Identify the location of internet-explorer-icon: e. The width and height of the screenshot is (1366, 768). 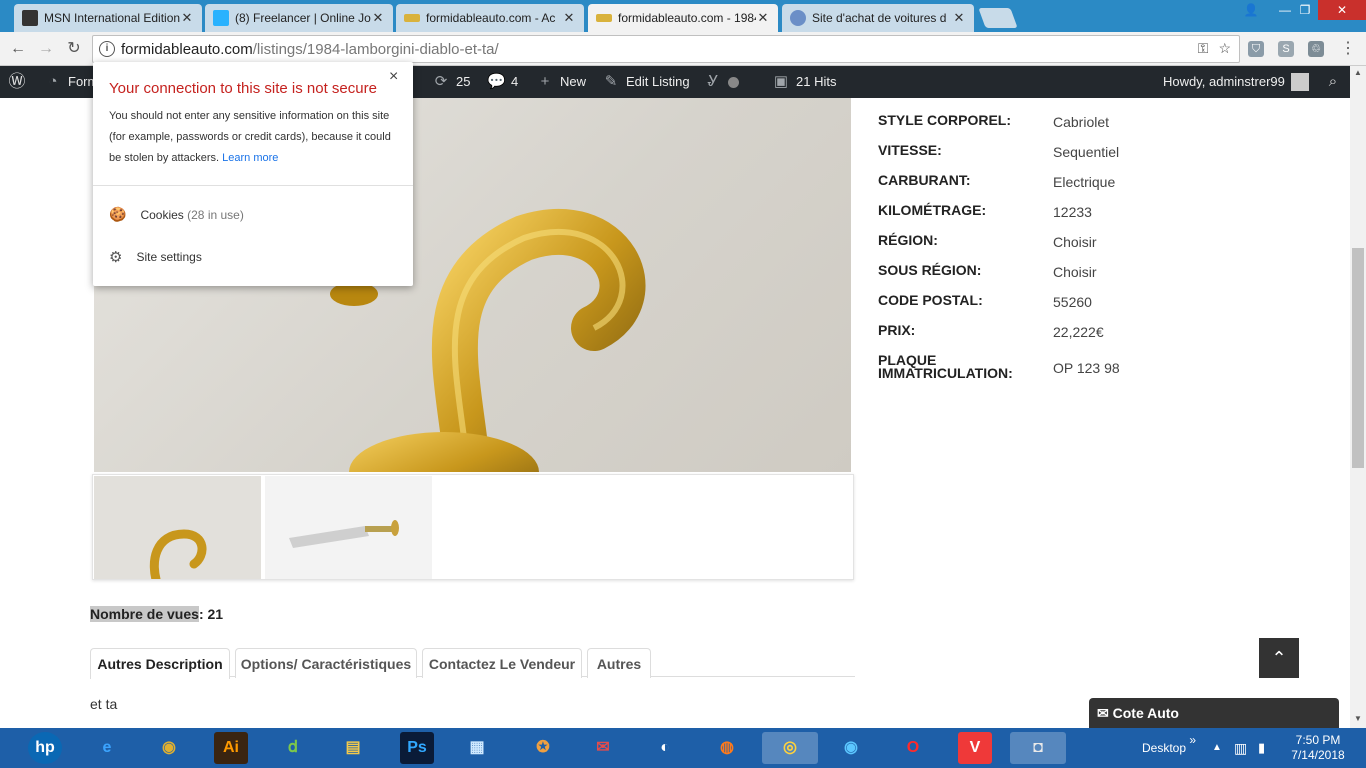
(107, 748).